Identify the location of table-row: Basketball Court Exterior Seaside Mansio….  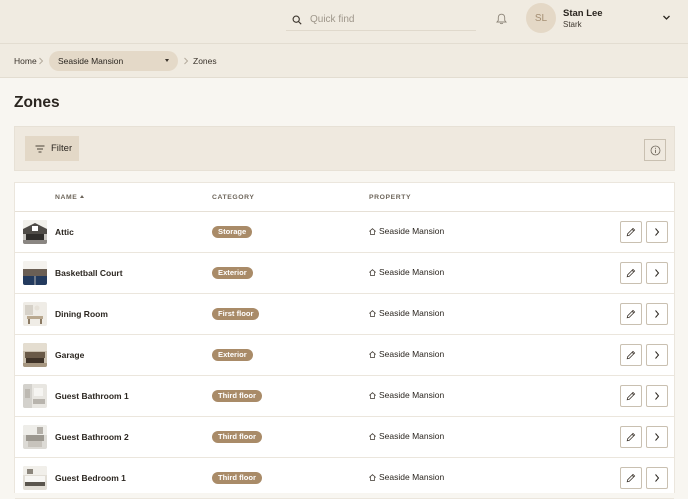
(344, 273).